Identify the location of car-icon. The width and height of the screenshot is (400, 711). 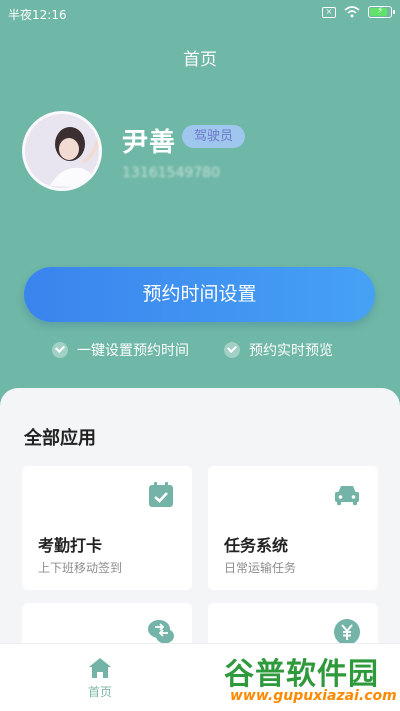
(347, 495).